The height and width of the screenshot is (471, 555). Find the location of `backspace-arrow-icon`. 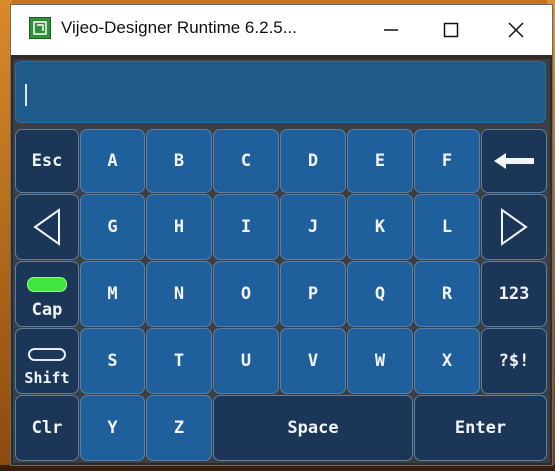

backspace-arrow-icon is located at coordinates (514, 161).